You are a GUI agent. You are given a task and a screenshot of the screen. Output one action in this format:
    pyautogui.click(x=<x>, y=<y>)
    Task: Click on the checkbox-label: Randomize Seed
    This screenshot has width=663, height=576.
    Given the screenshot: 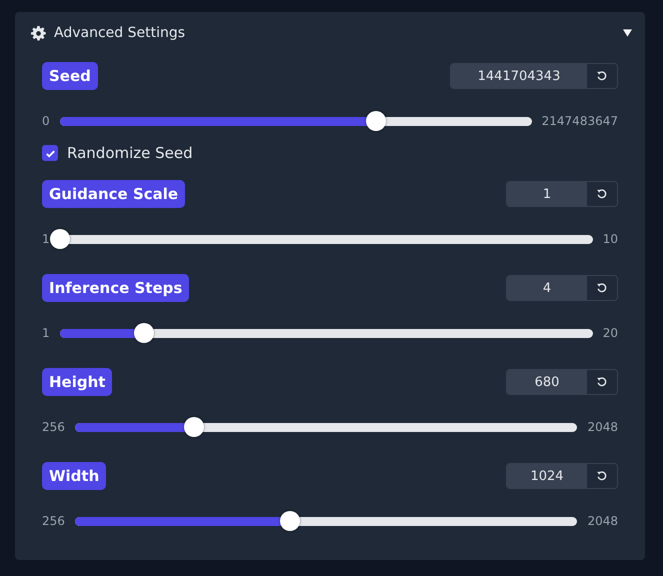 What is the action you would take?
    pyautogui.click(x=130, y=153)
    